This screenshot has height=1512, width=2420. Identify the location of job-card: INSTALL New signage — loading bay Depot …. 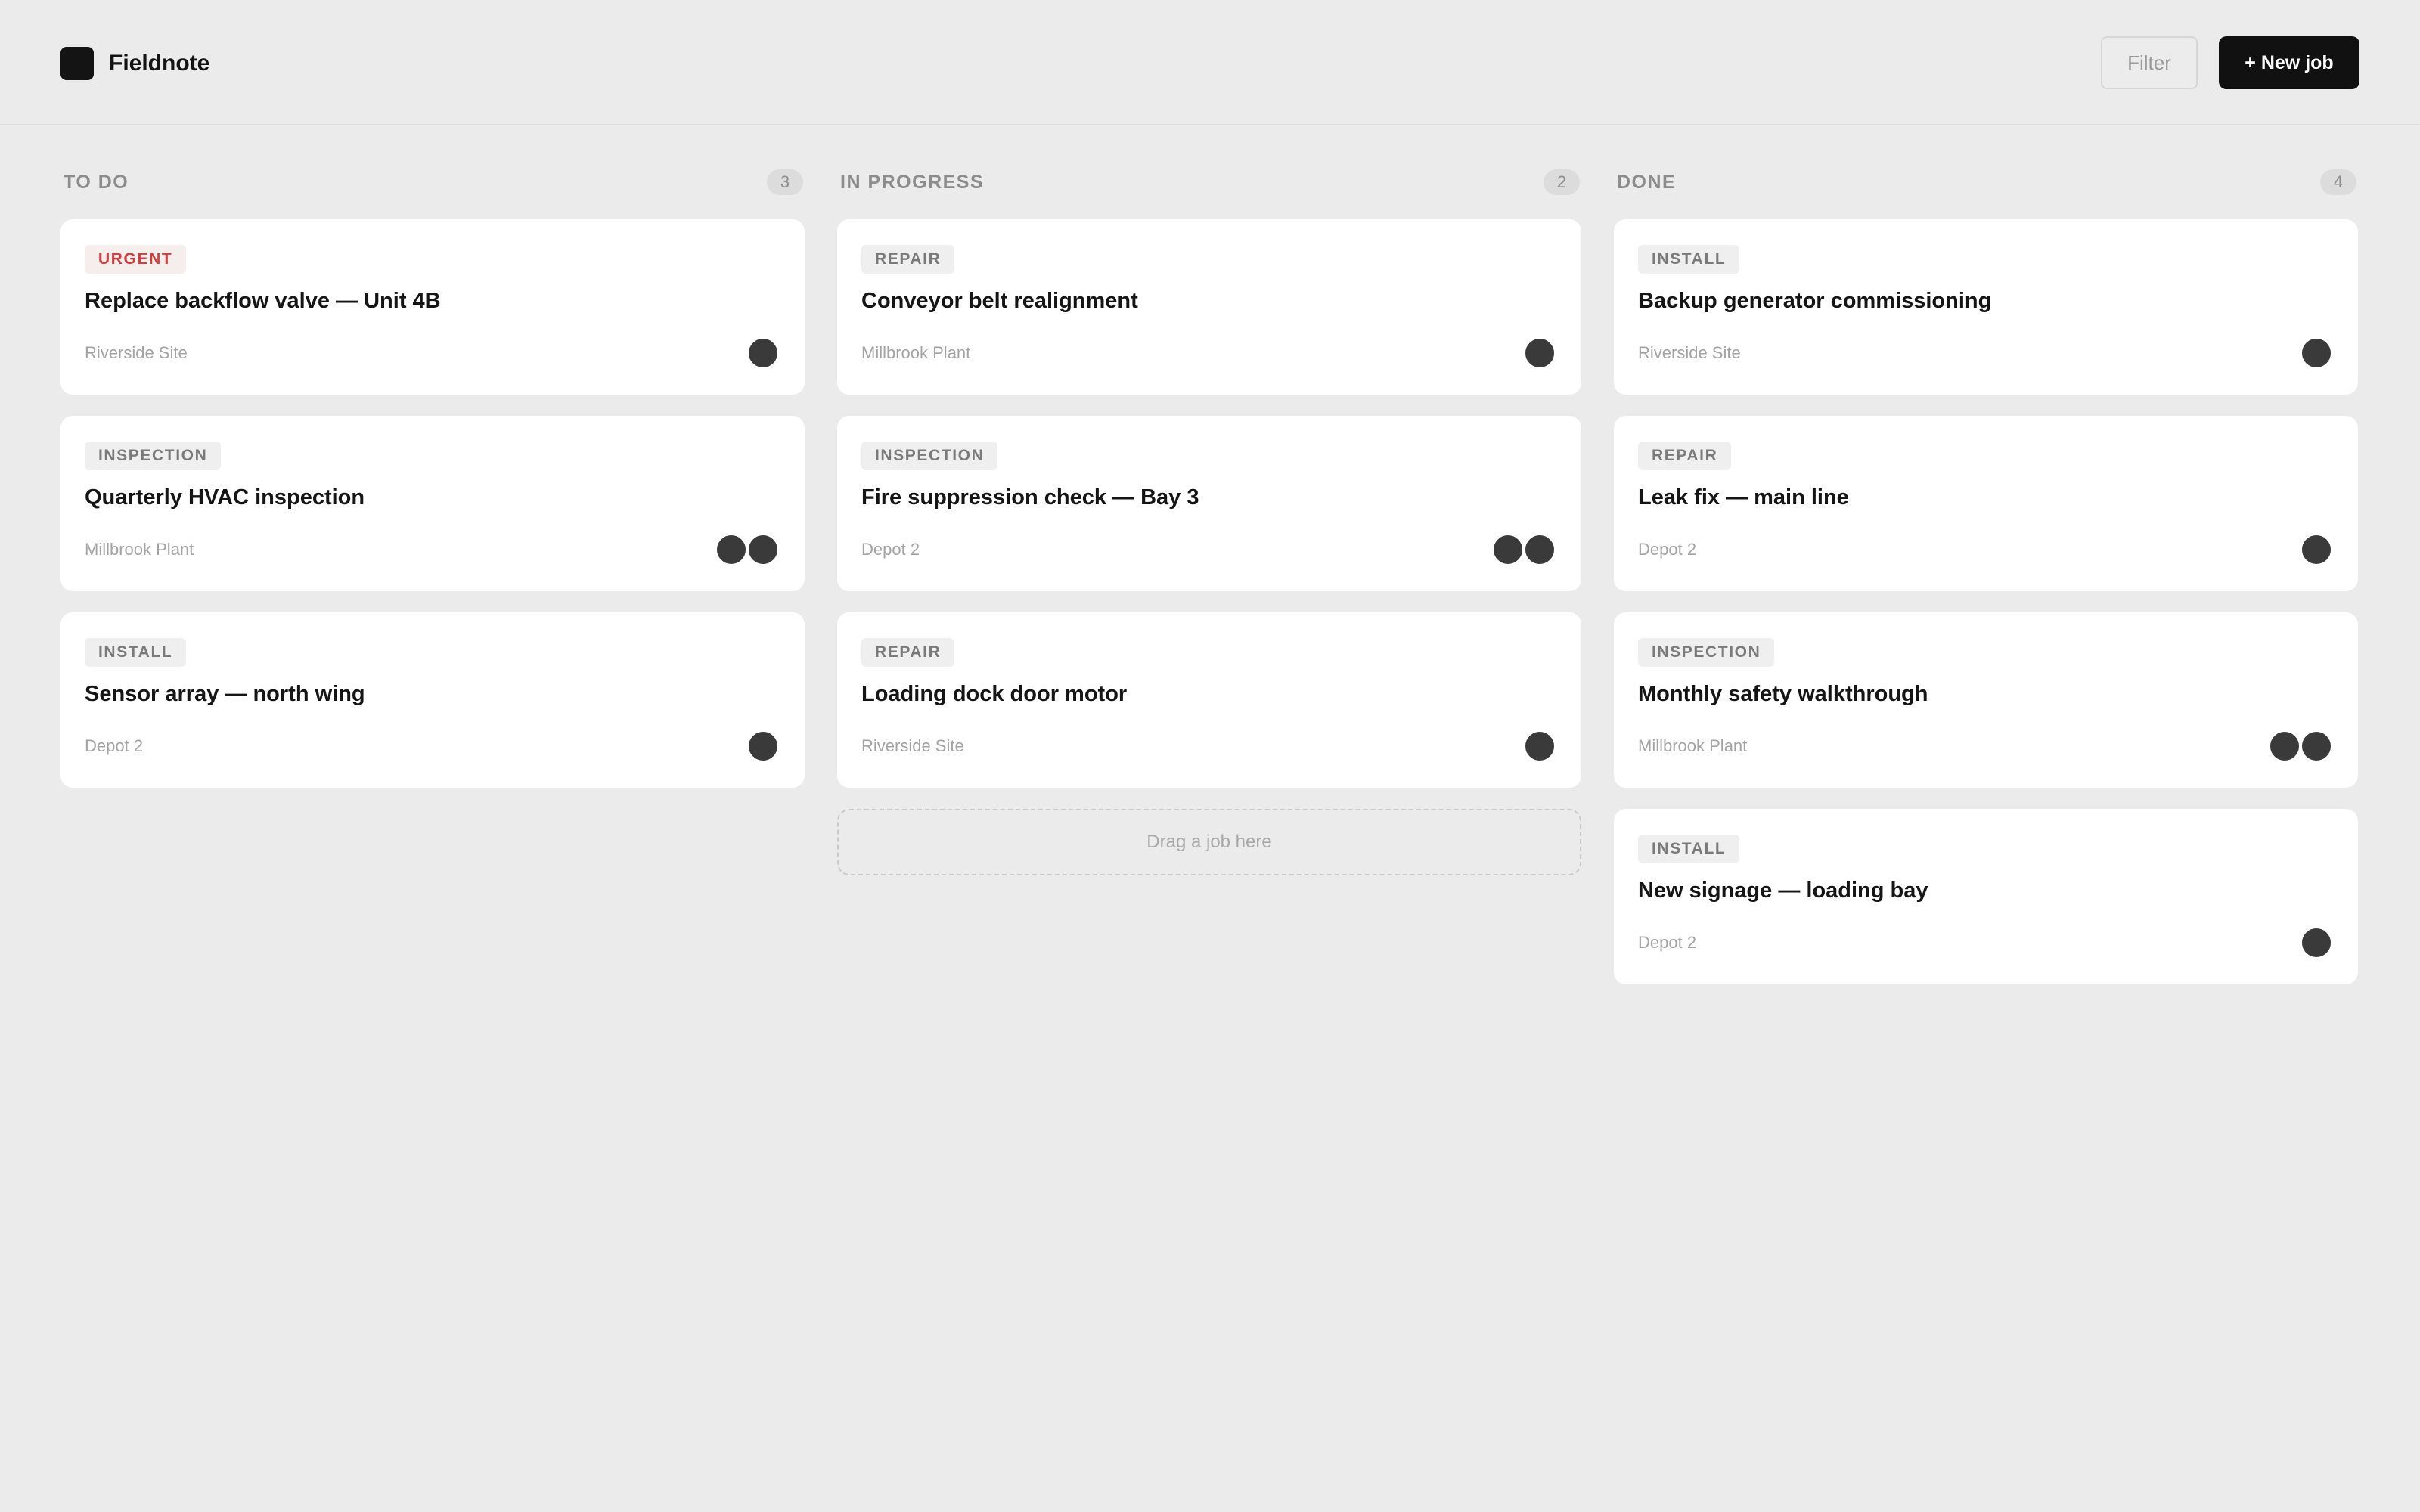
(1986, 896).